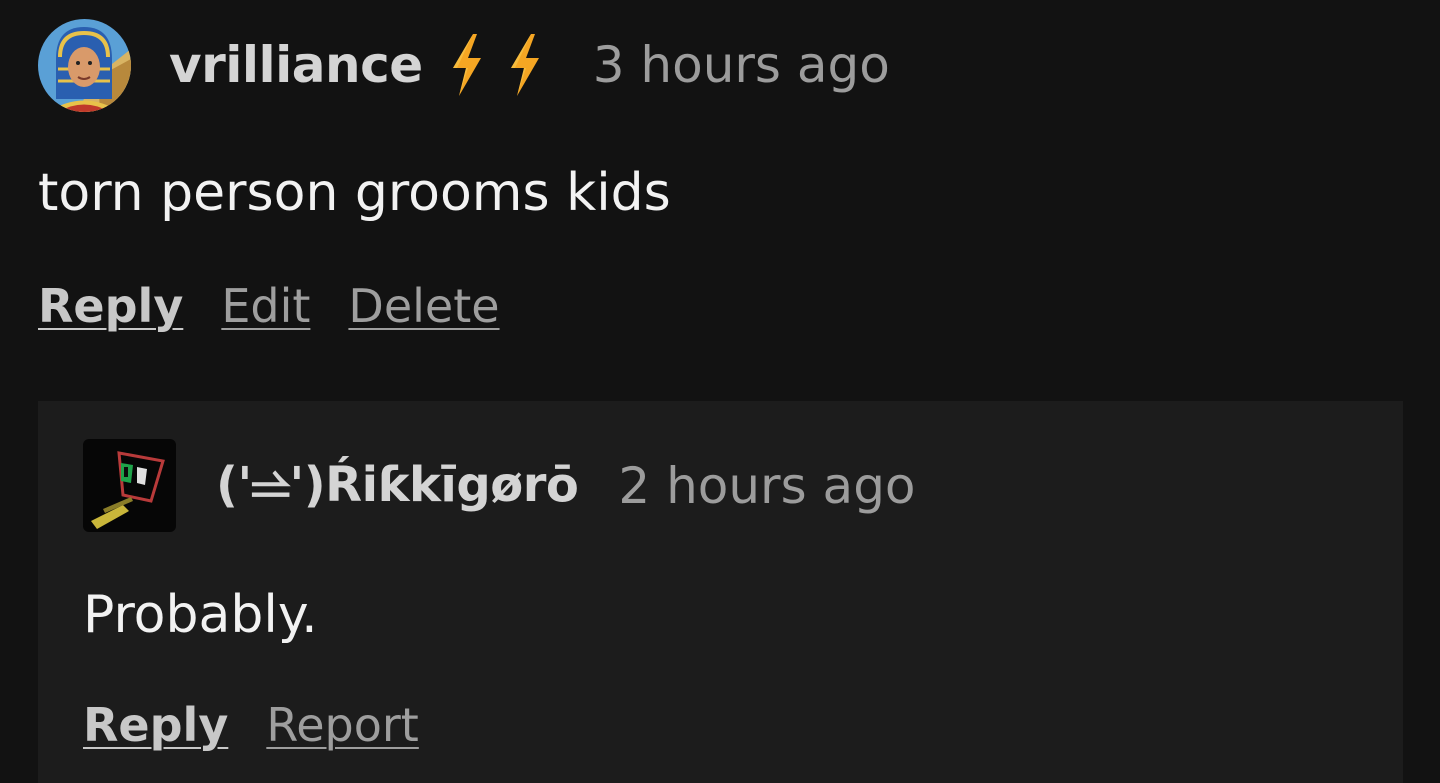 This screenshot has height=783, width=1440. What do you see at coordinates (354, 193) in the screenshot?
I see `comment-body: torn person grooms kids` at bounding box center [354, 193].